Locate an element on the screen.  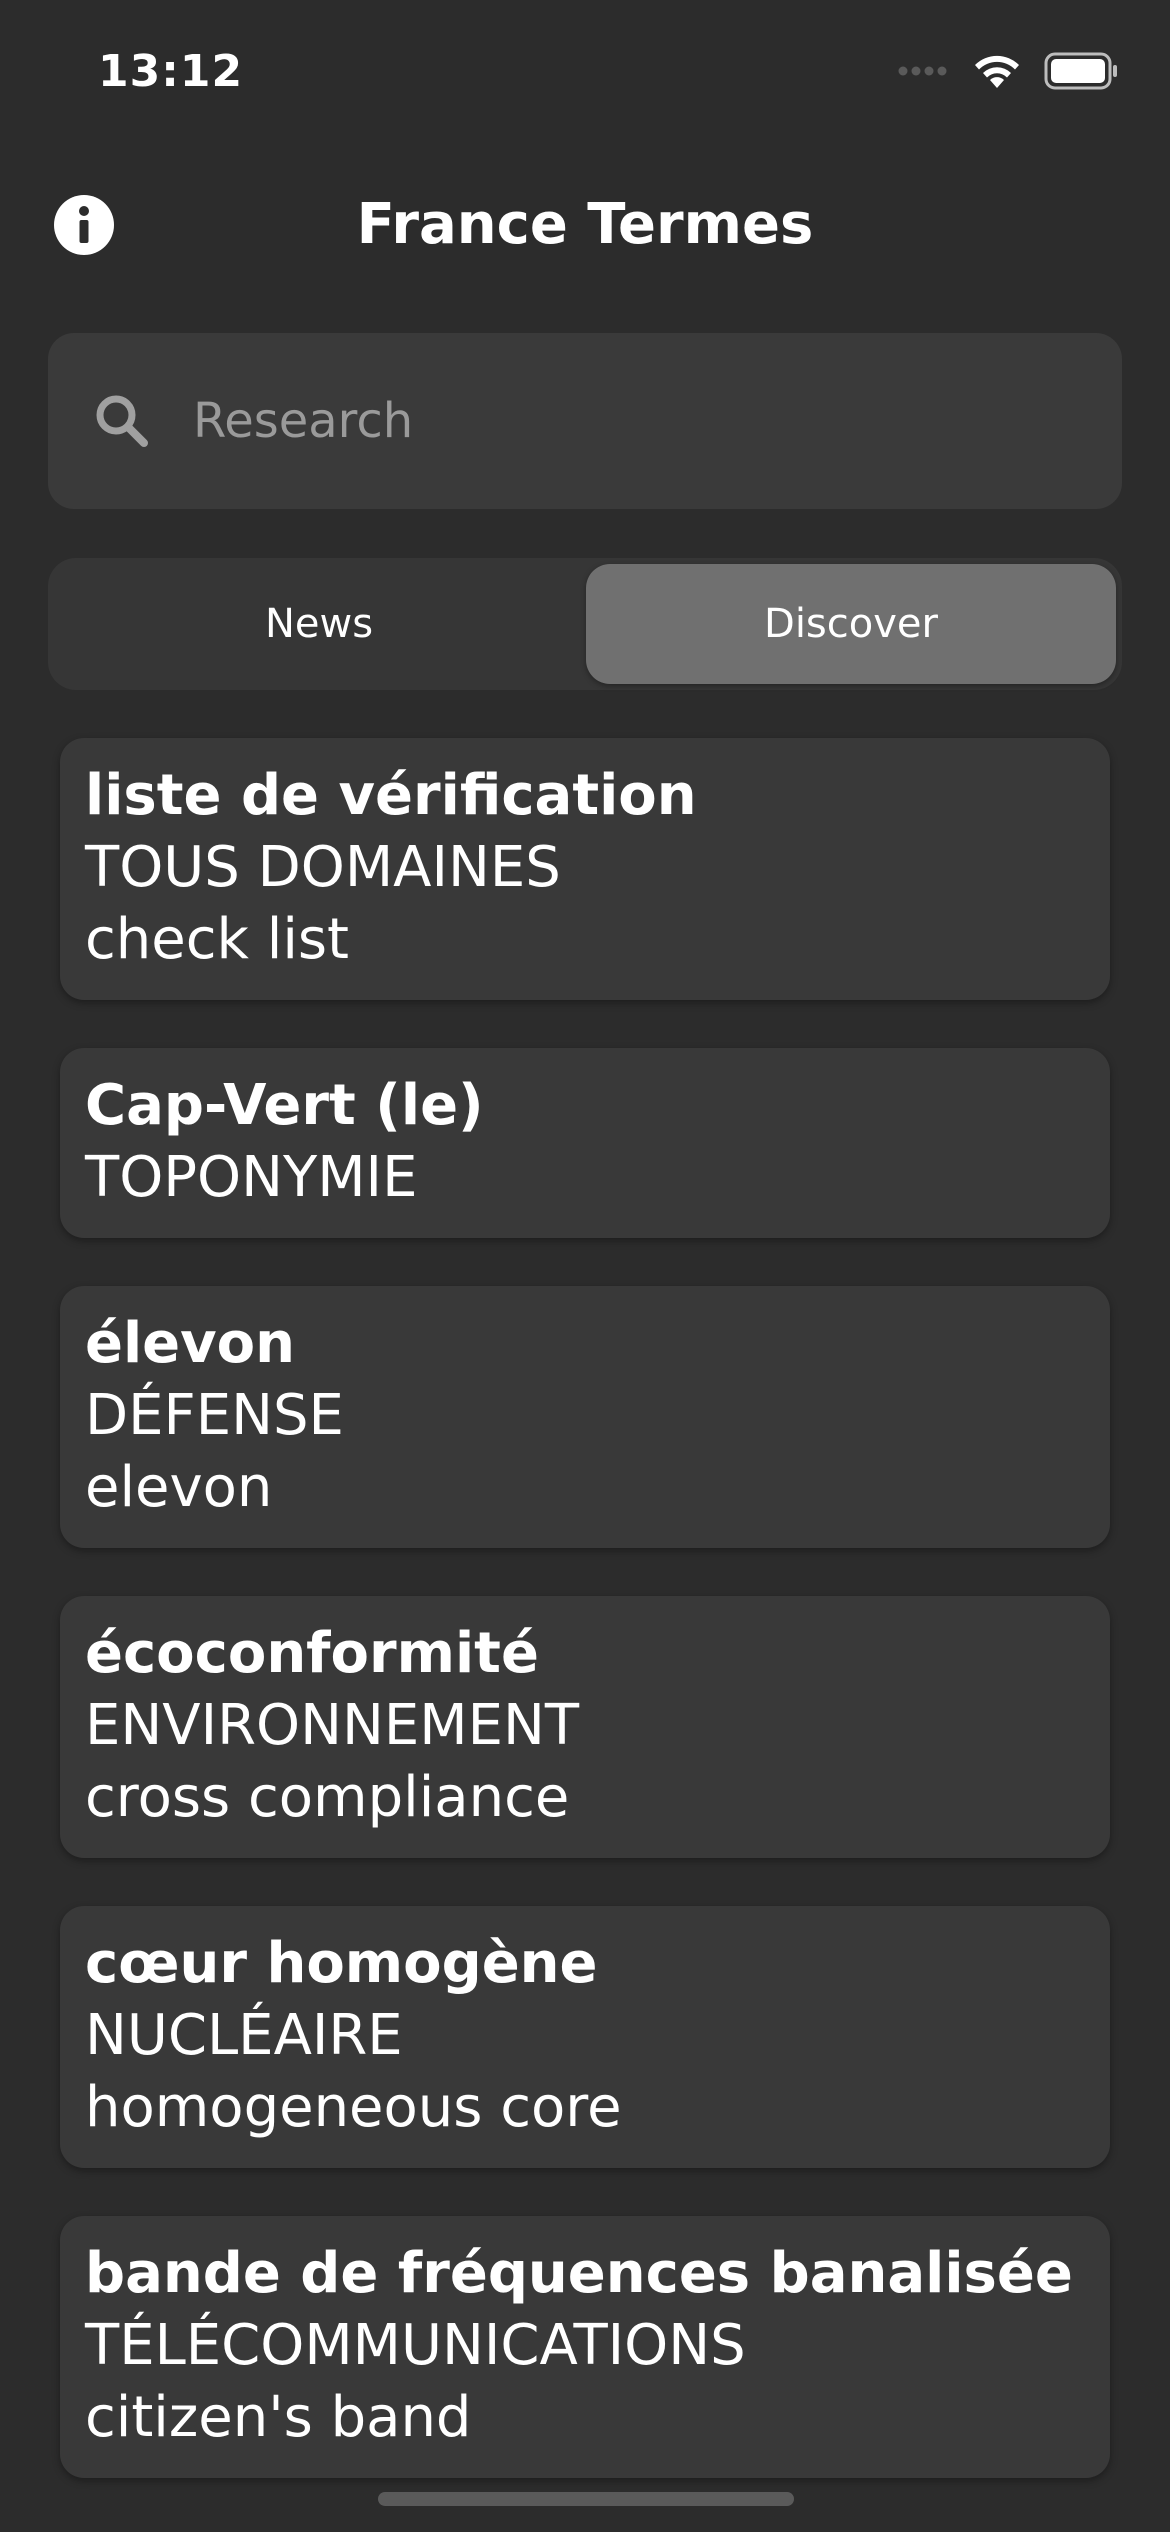
status-icons is located at coordinates (1008, 71).